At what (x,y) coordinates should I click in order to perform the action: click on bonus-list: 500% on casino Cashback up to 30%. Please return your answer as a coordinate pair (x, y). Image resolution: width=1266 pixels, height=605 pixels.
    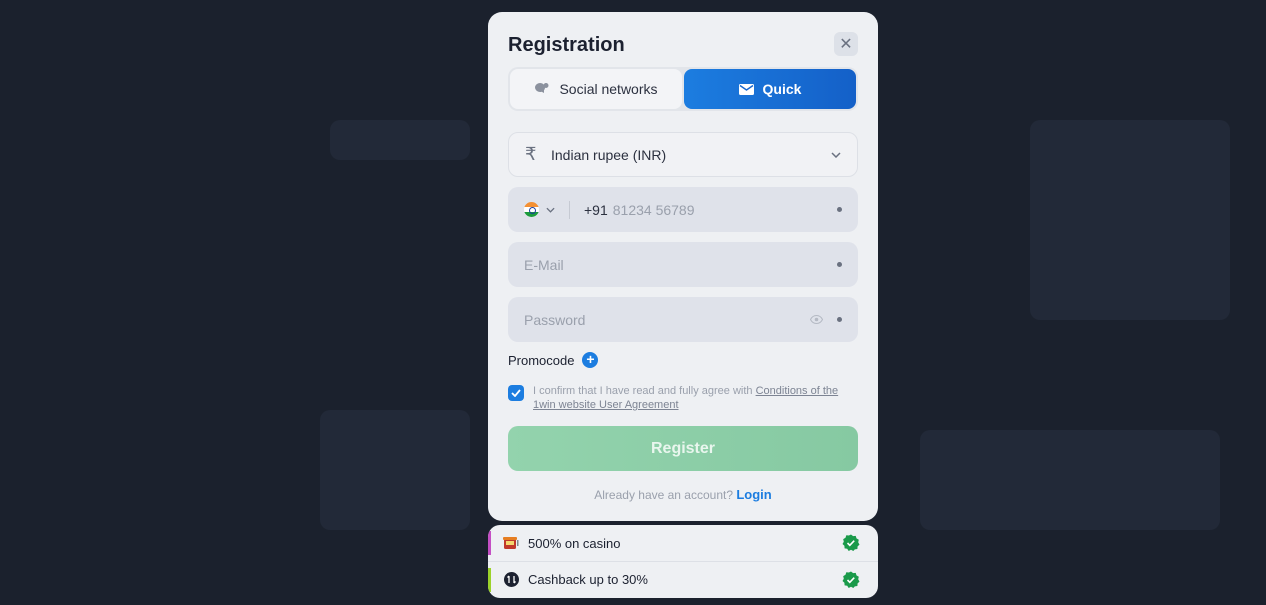
    Looking at the image, I should click on (683, 561).